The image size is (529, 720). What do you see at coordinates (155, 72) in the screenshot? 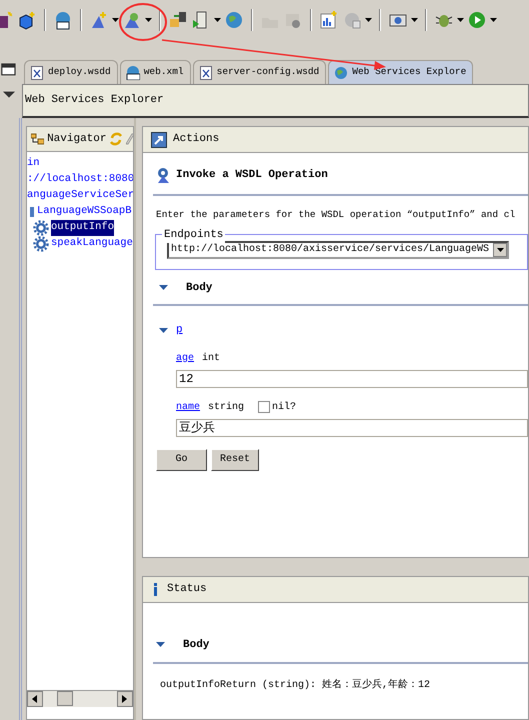
I see `editor-tab: web.xml` at bounding box center [155, 72].